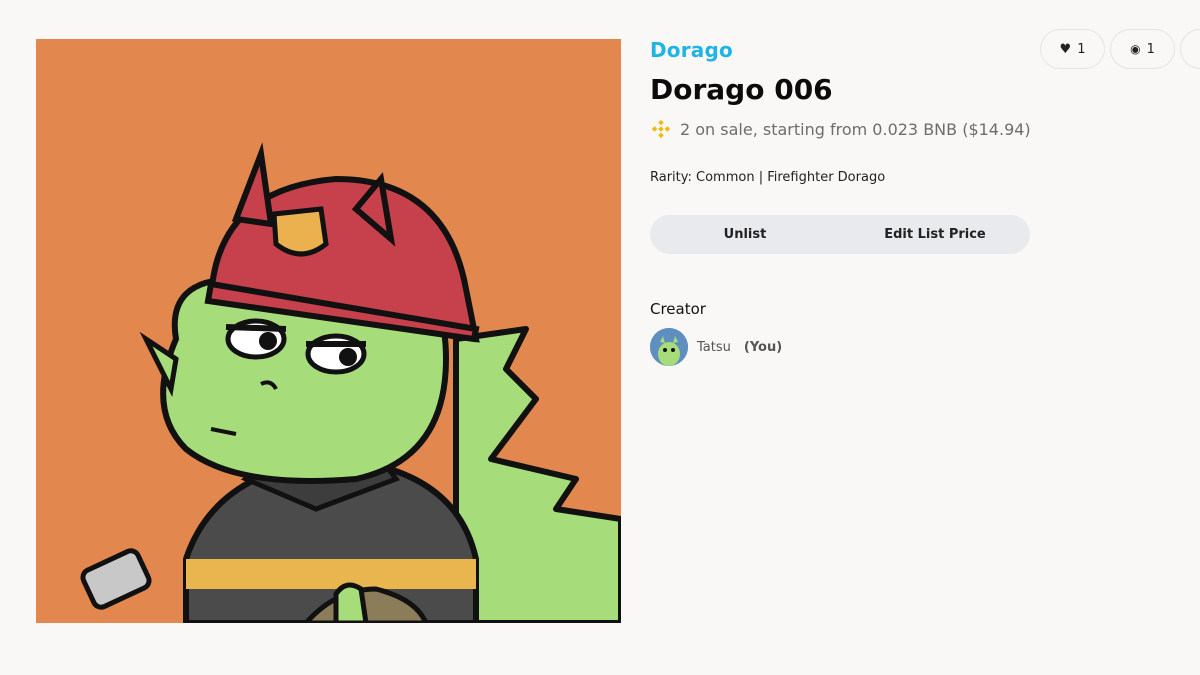 This screenshot has height=675, width=1200. I want to click on avatar, so click(669, 347).